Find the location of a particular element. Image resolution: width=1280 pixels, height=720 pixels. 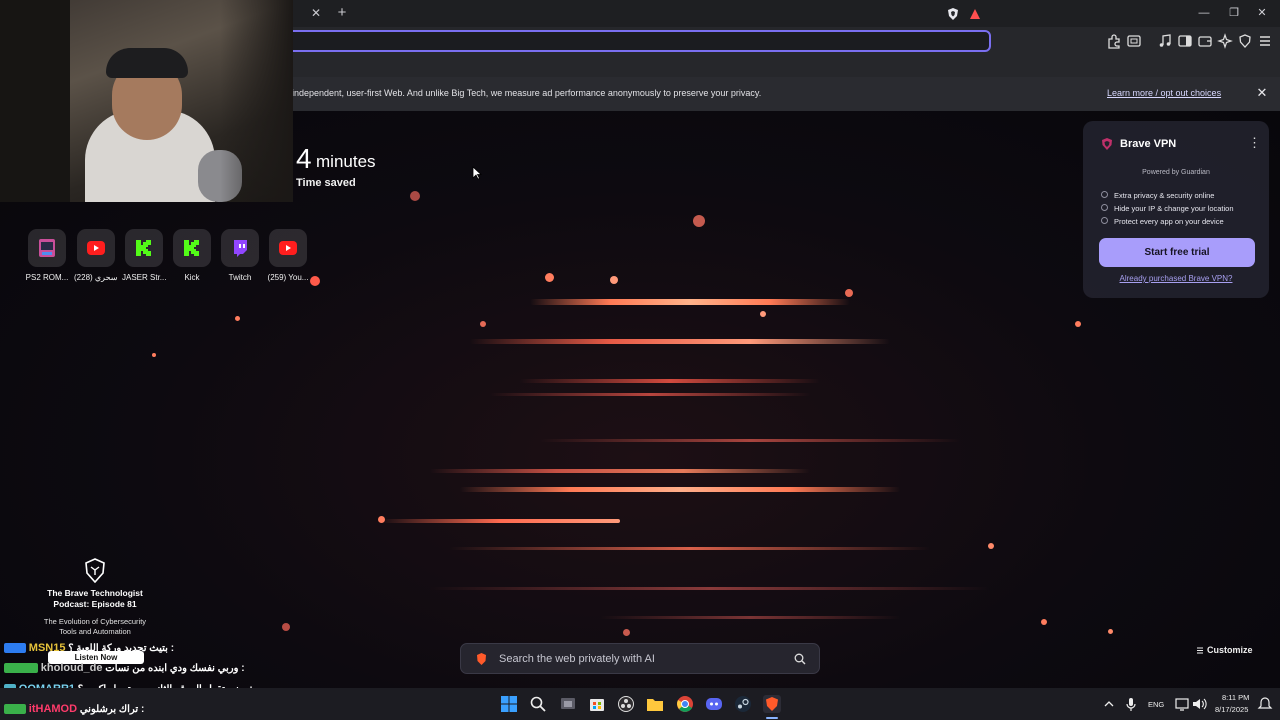

obs-icon is located at coordinates (626, 704).